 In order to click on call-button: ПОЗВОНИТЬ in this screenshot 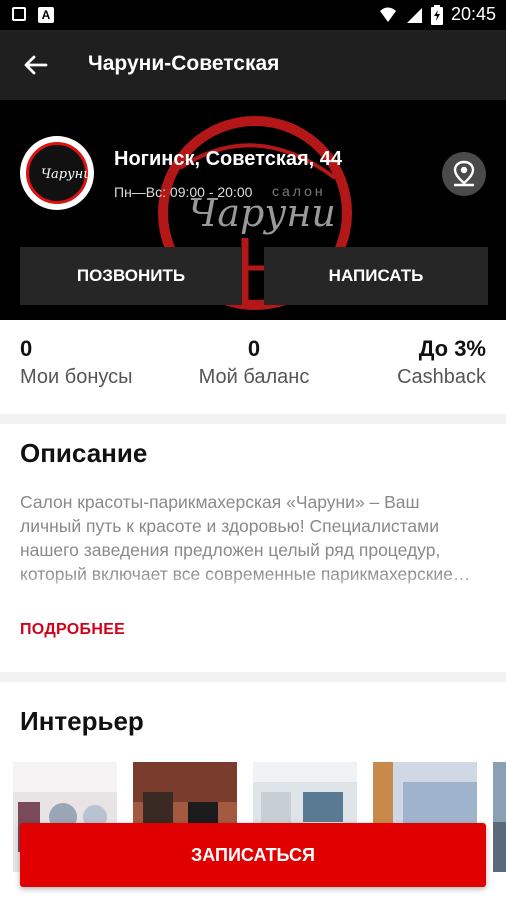, I will do `click(131, 276)`.